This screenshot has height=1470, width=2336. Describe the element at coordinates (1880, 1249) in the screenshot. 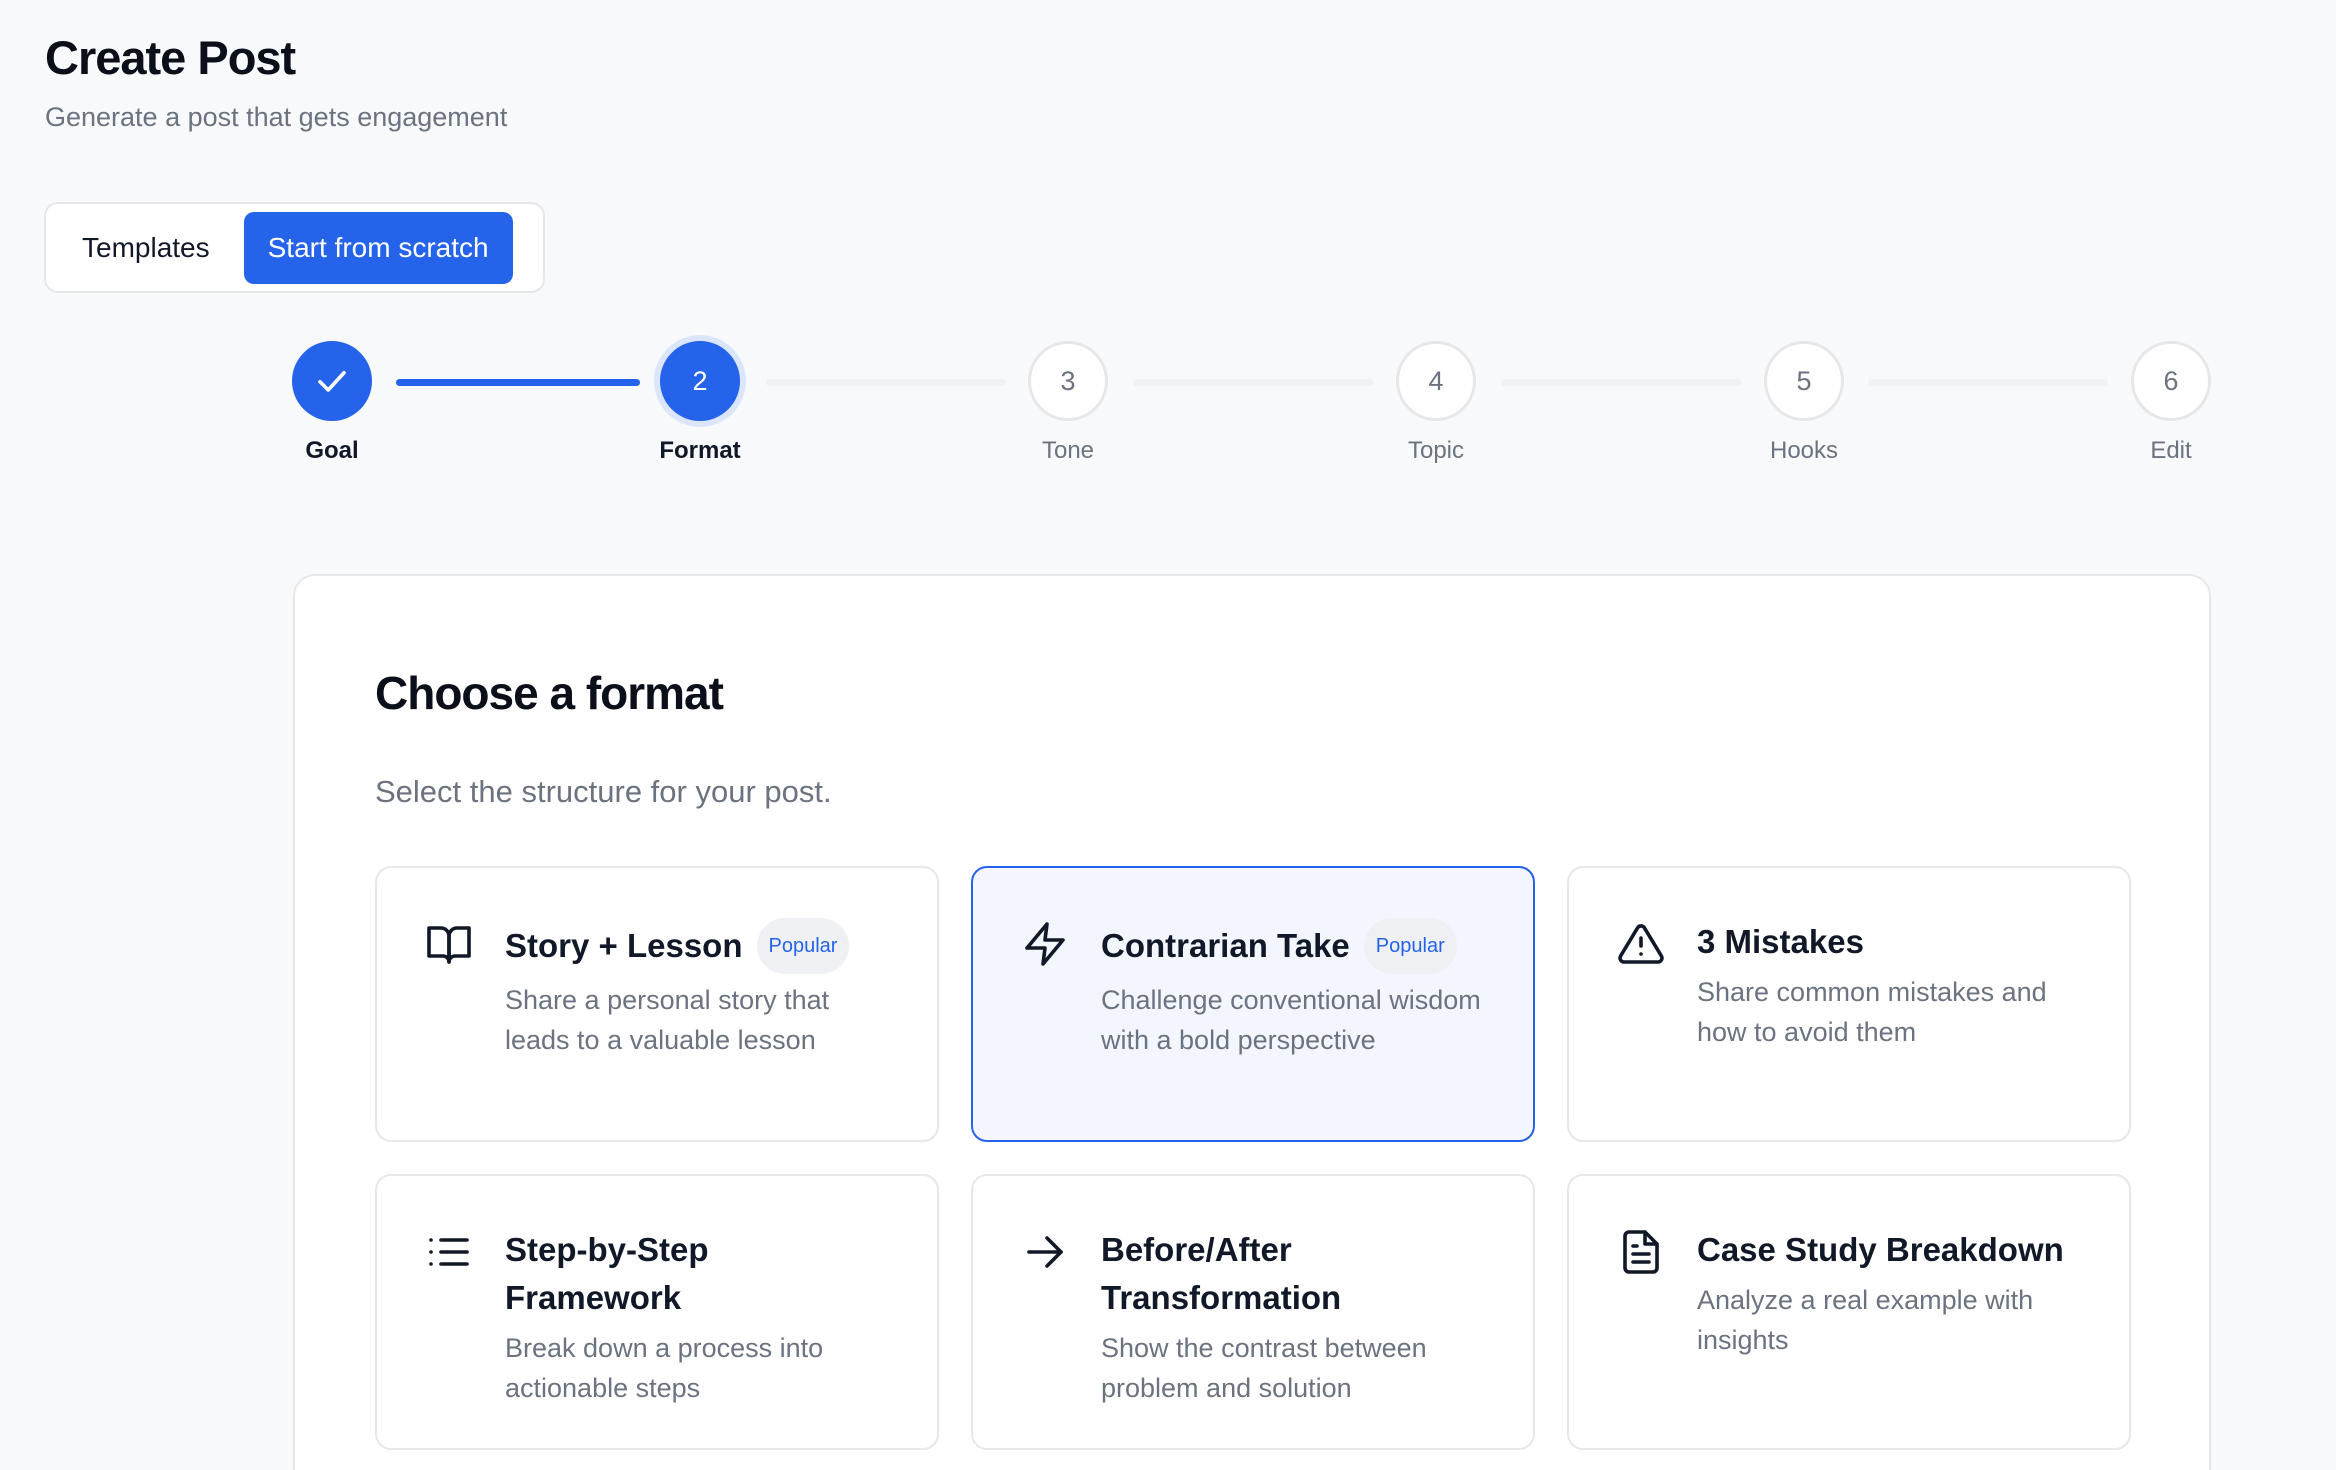

I see `format-option-name: Case Study Breakdown` at that location.